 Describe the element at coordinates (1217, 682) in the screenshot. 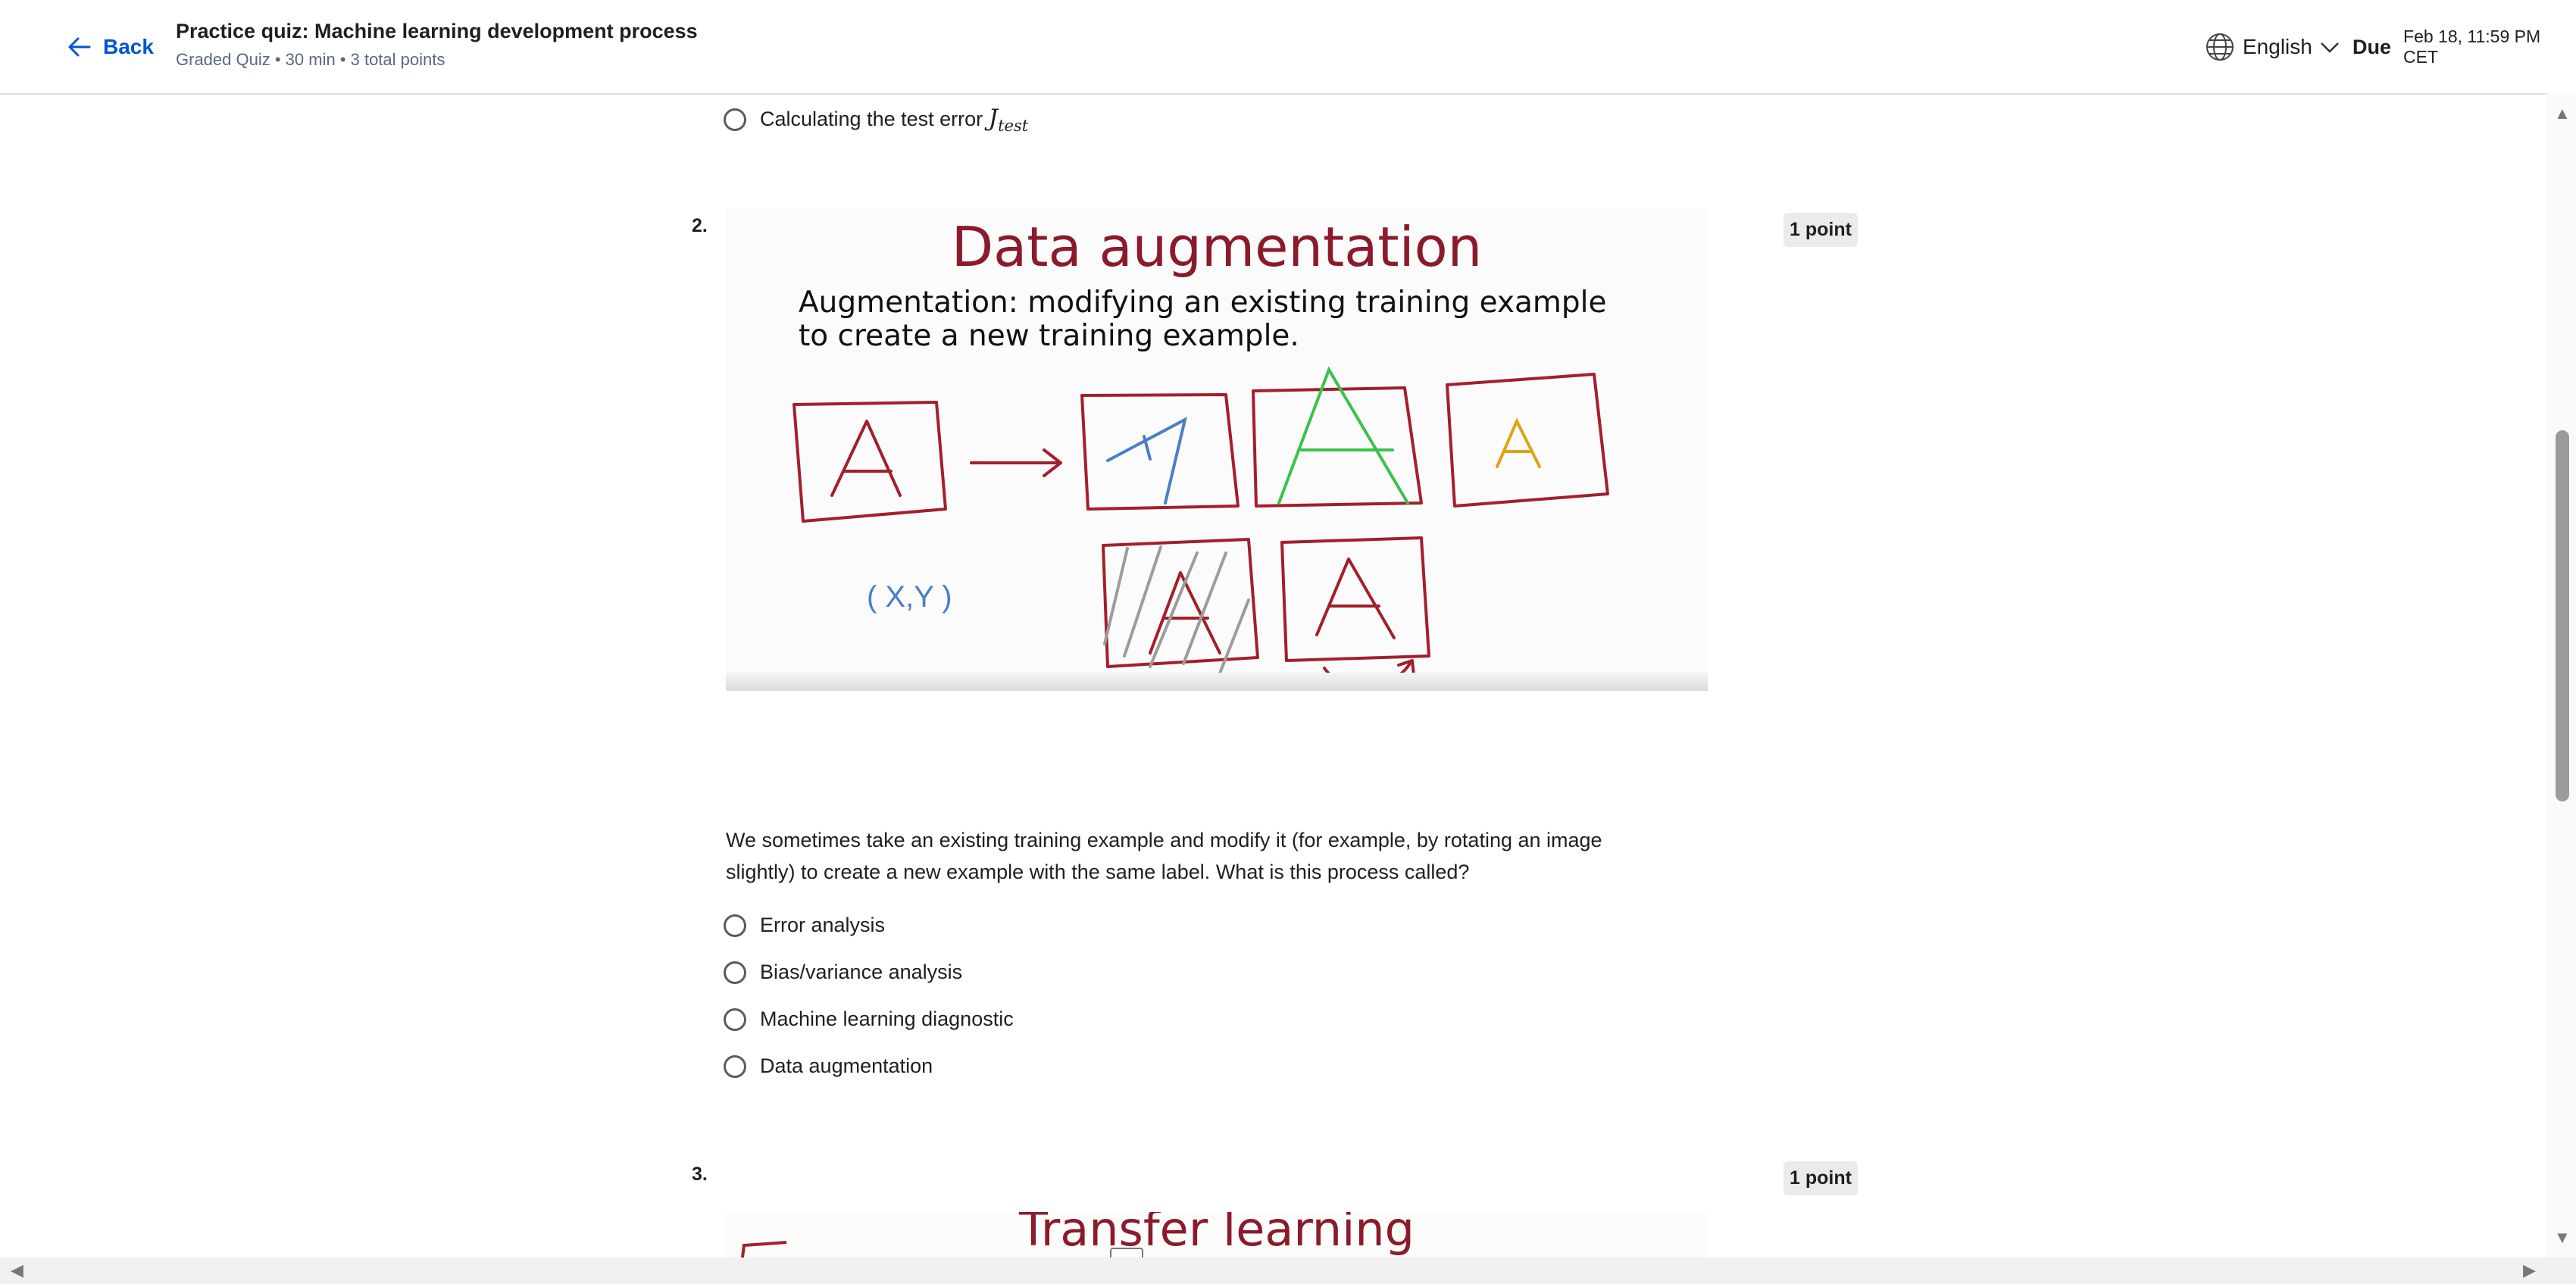

I see `image-bottom-edge` at that location.